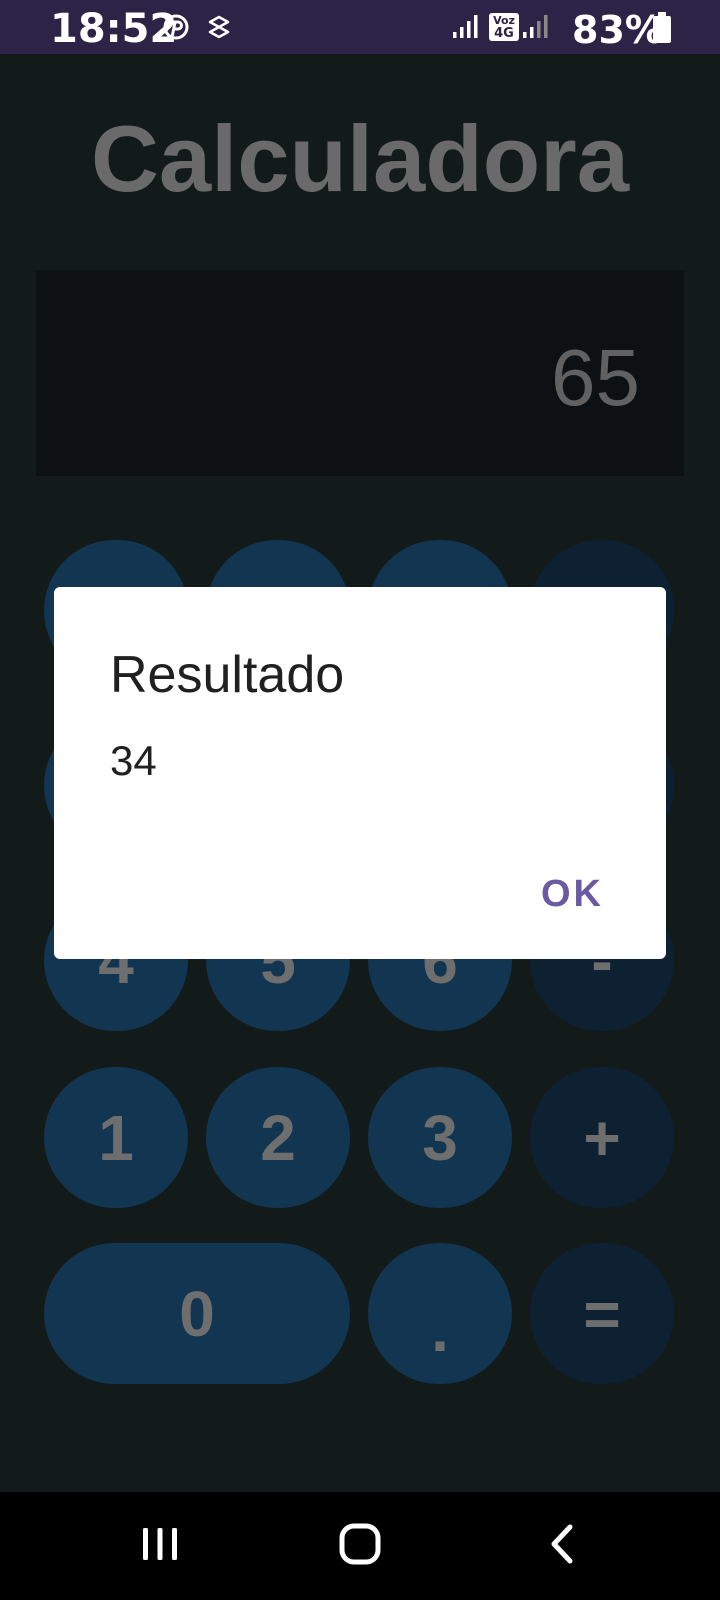 The height and width of the screenshot is (1600, 720). What do you see at coordinates (219, 29) in the screenshot?
I see `vpn-icon` at bounding box center [219, 29].